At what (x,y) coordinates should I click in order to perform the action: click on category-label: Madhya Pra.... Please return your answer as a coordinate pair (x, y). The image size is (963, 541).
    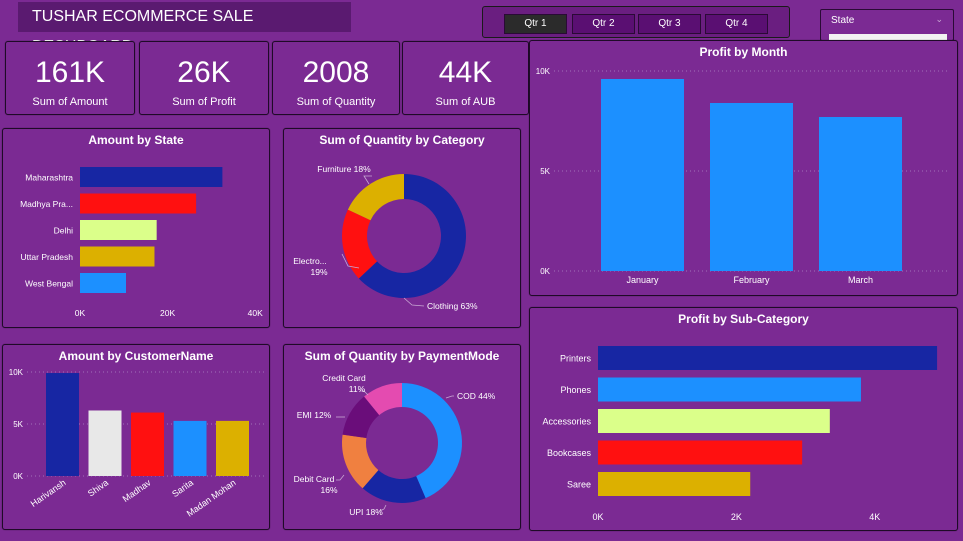
    Looking at the image, I should click on (46, 204).